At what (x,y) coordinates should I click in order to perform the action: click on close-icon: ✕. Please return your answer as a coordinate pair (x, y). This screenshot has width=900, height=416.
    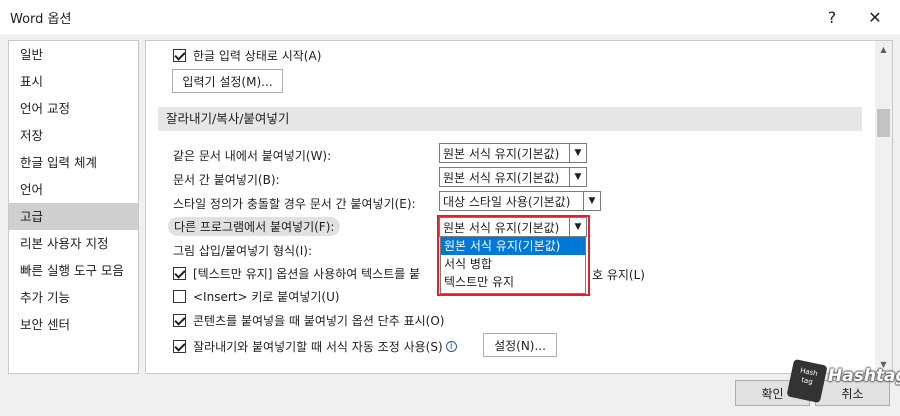
    Looking at the image, I should click on (875, 17).